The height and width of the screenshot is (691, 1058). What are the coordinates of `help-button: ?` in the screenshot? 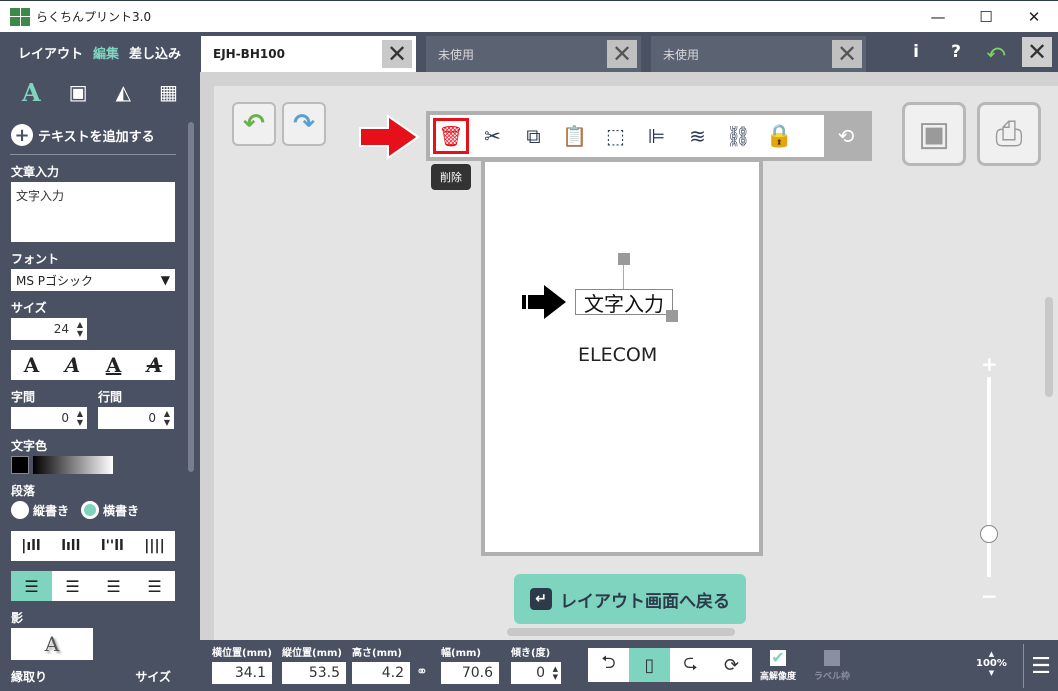 It's located at (956, 52).